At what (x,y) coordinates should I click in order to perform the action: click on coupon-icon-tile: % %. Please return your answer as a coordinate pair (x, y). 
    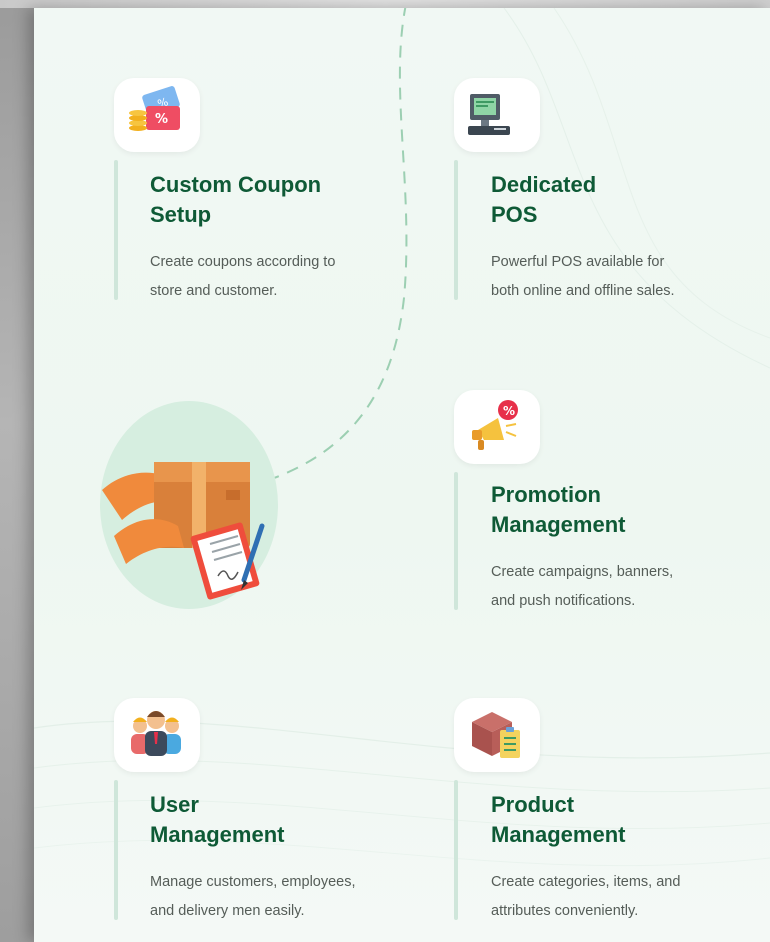
    Looking at the image, I should click on (157, 115).